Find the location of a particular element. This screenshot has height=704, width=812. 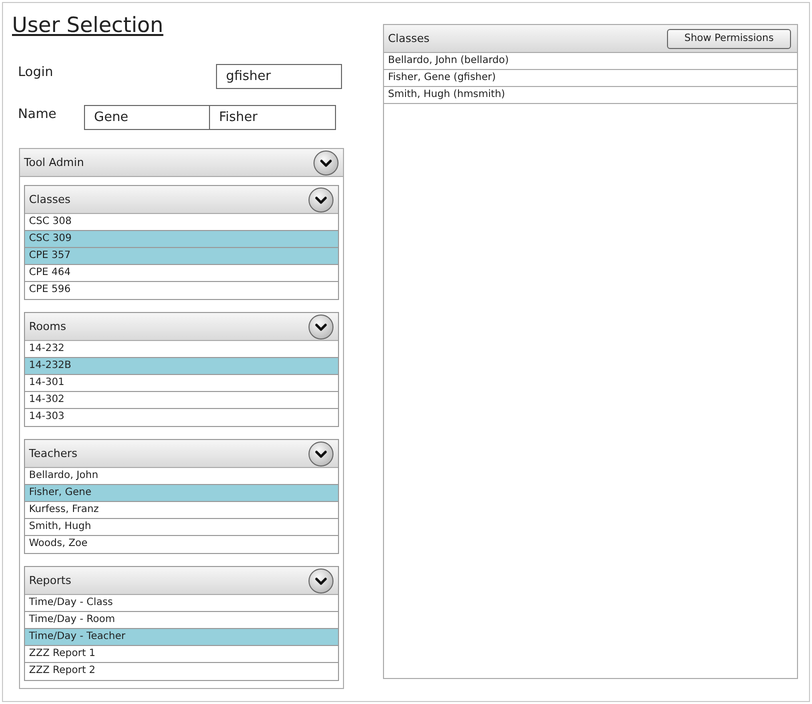

section-title: Reports is located at coordinates (50, 580).